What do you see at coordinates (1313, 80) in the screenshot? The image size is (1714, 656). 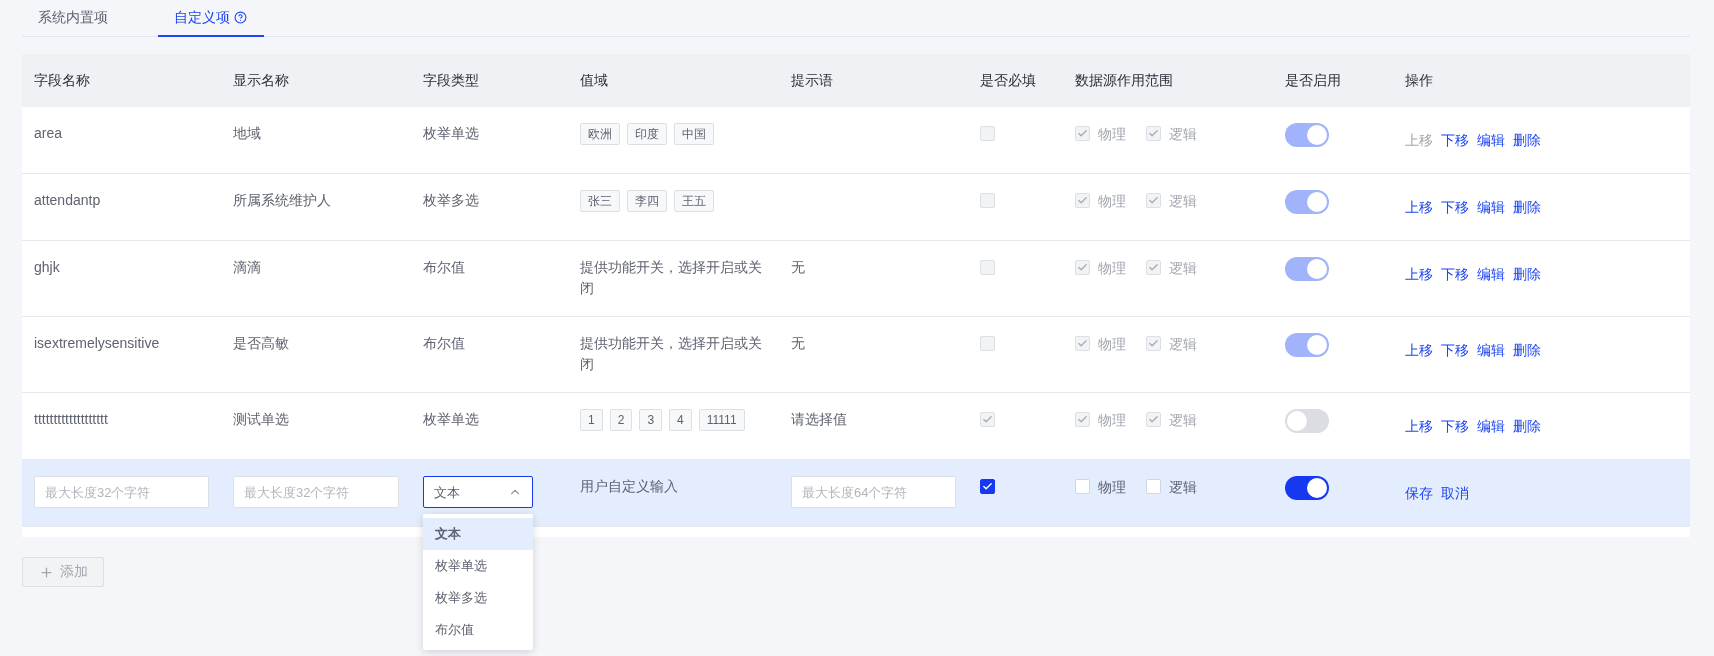 I see `column-header: 是否启用` at bounding box center [1313, 80].